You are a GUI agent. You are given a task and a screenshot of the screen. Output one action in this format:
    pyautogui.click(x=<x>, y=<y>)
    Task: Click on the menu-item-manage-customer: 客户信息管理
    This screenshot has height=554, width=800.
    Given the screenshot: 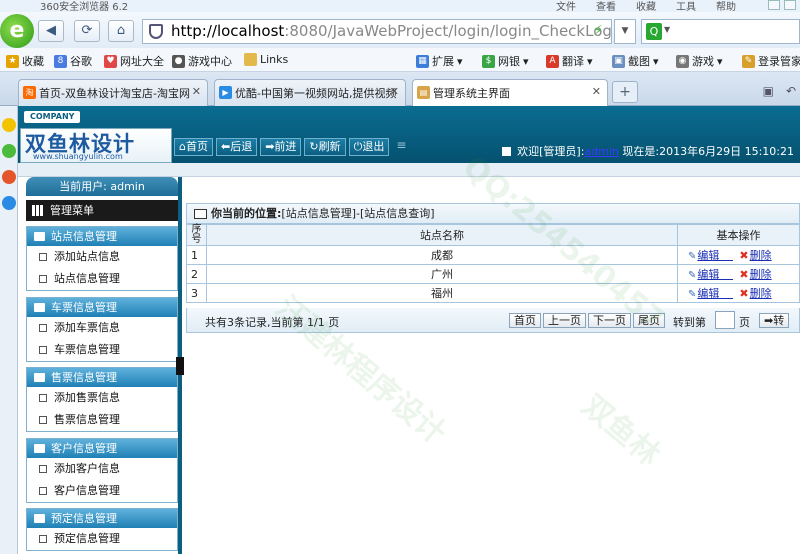 What is the action you would take?
    pyautogui.click(x=102, y=491)
    